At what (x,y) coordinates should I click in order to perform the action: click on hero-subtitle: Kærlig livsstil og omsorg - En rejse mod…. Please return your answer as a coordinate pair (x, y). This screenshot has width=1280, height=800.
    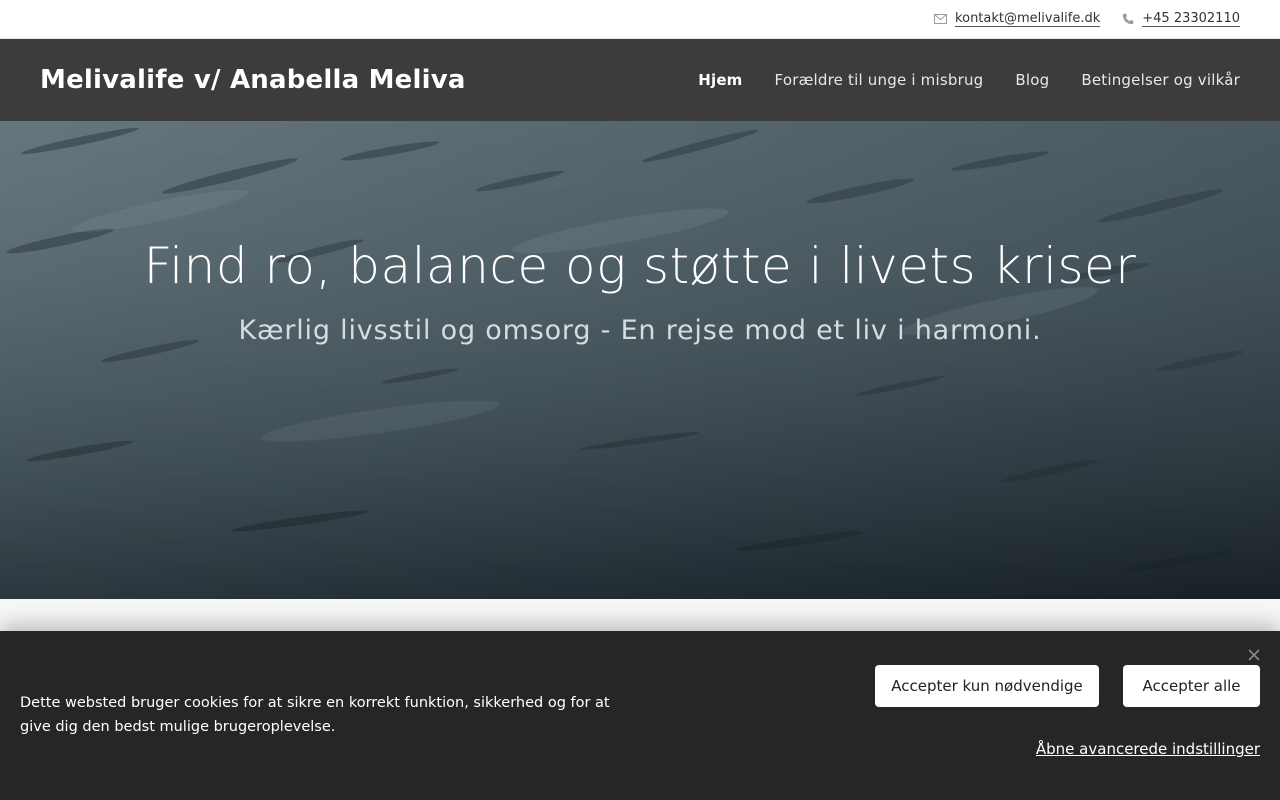
    Looking at the image, I should click on (640, 330).